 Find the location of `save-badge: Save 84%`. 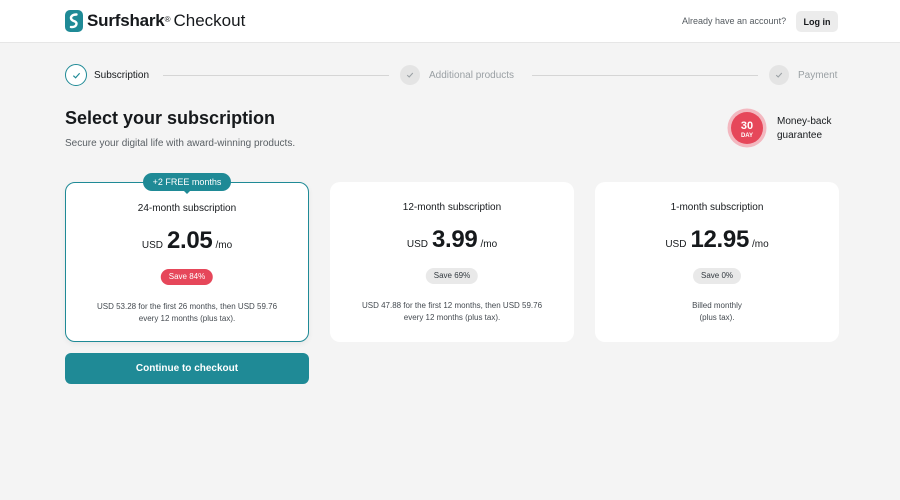

save-badge: Save 84% is located at coordinates (187, 277).